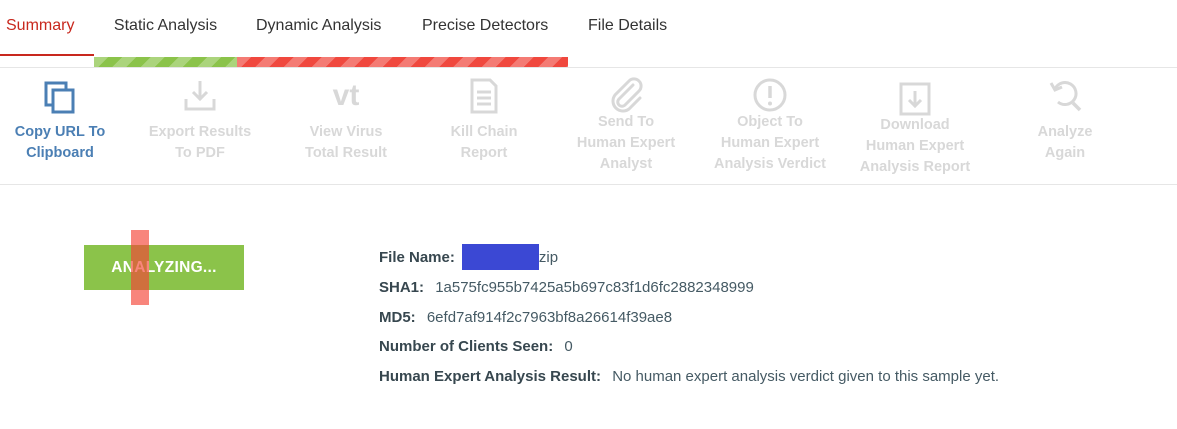 This screenshot has width=1177, height=429. What do you see at coordinates (1065, 95) in the screenshot?
I see `reanalyze-icon` at bounding box center [1065, 95].